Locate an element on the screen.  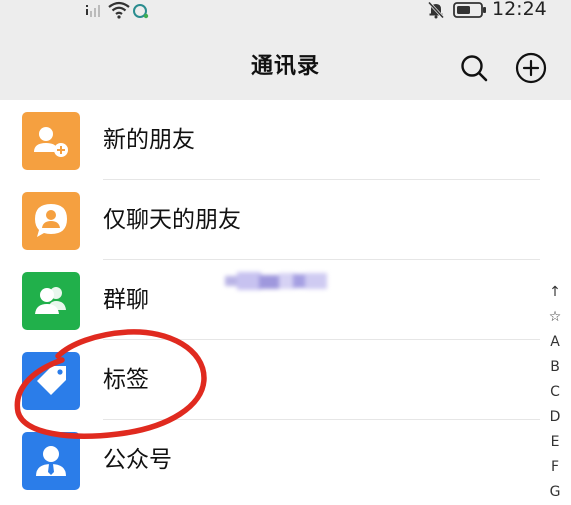
index-item-b: B is located at coordinates (555, 367).